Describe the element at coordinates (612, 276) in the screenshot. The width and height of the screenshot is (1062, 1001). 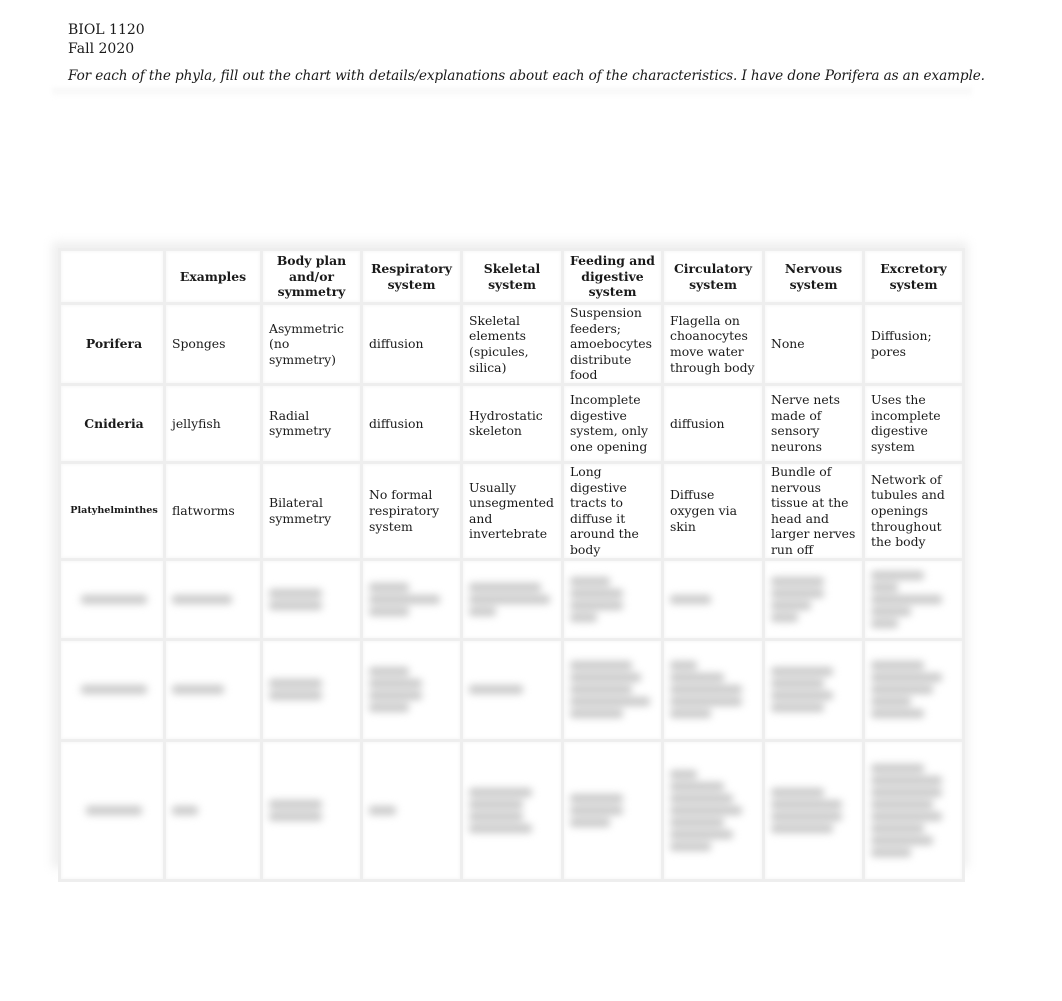
I see `column-header-feeding: Feeding and digestive system` at that location.